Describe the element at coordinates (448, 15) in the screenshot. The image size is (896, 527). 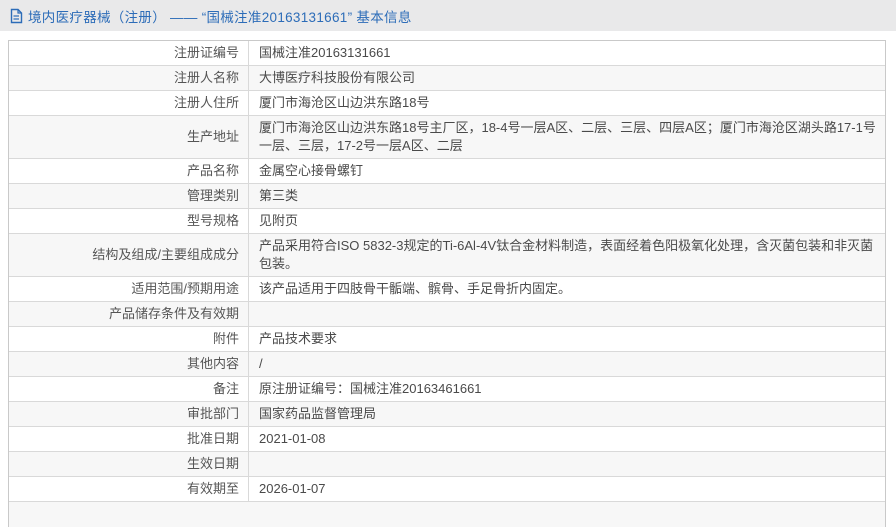
I see `page-header: 境内医疗器械（注册） —— “国械注准20163131661” 基本信息` at that location.